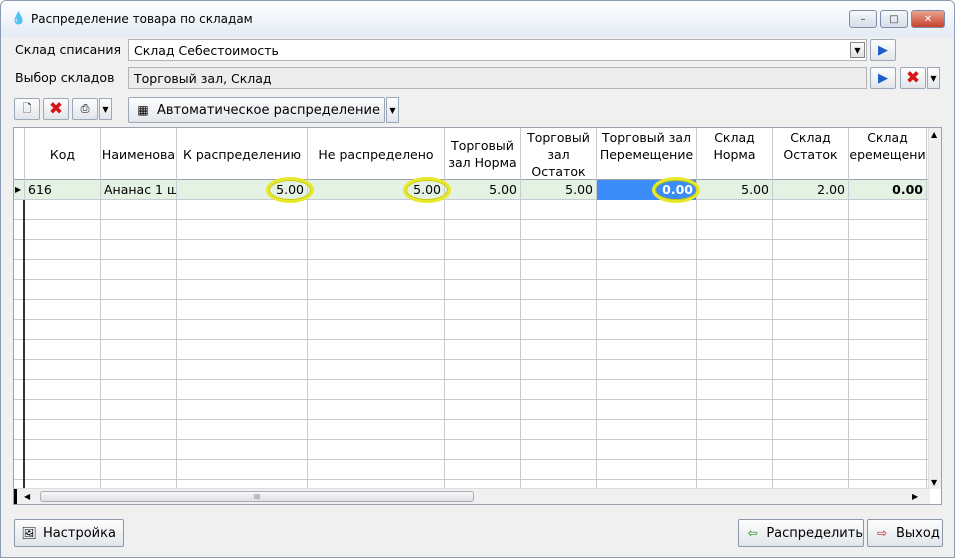  I want to click on minimize-button: –, so click(863, 19).